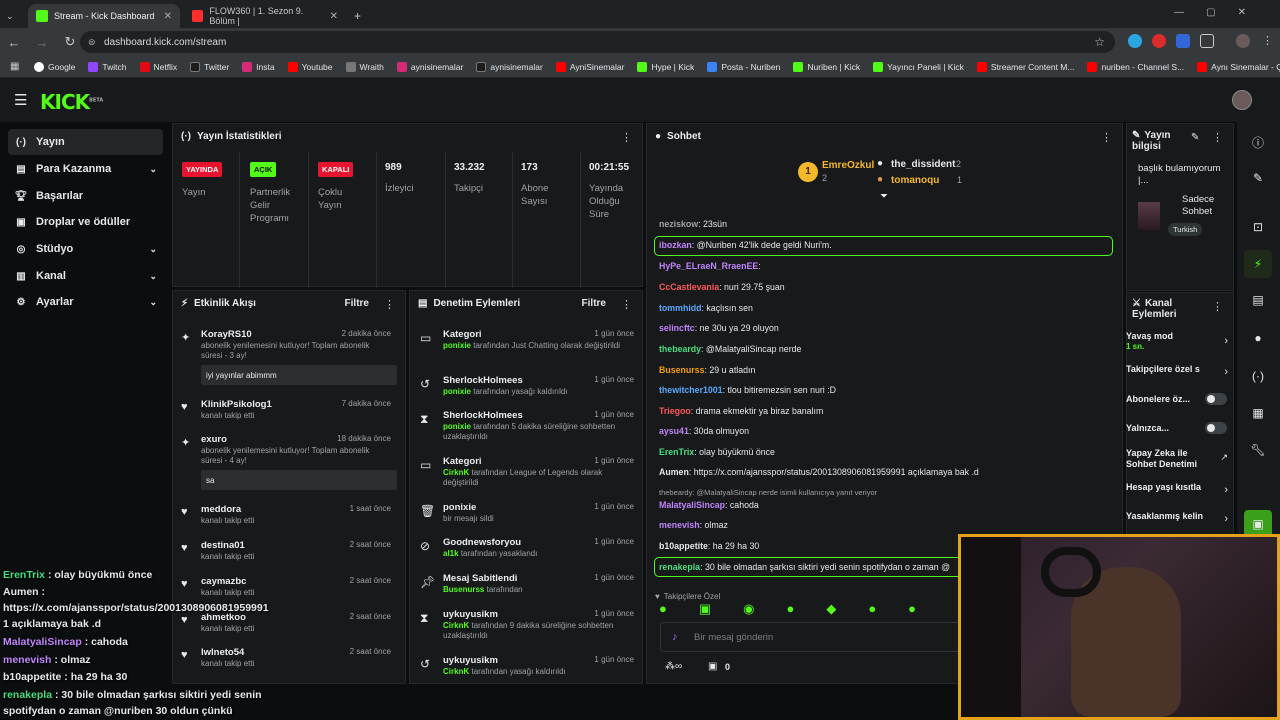 This screenshot has height=720, width=1280. I want to click on chat-username: renakepla, so click(679, 567).